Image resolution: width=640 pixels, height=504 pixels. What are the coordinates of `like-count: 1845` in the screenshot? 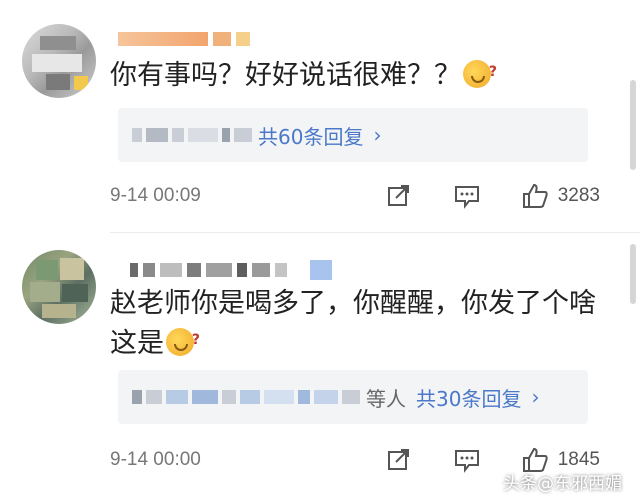 It's located at (578, 459).